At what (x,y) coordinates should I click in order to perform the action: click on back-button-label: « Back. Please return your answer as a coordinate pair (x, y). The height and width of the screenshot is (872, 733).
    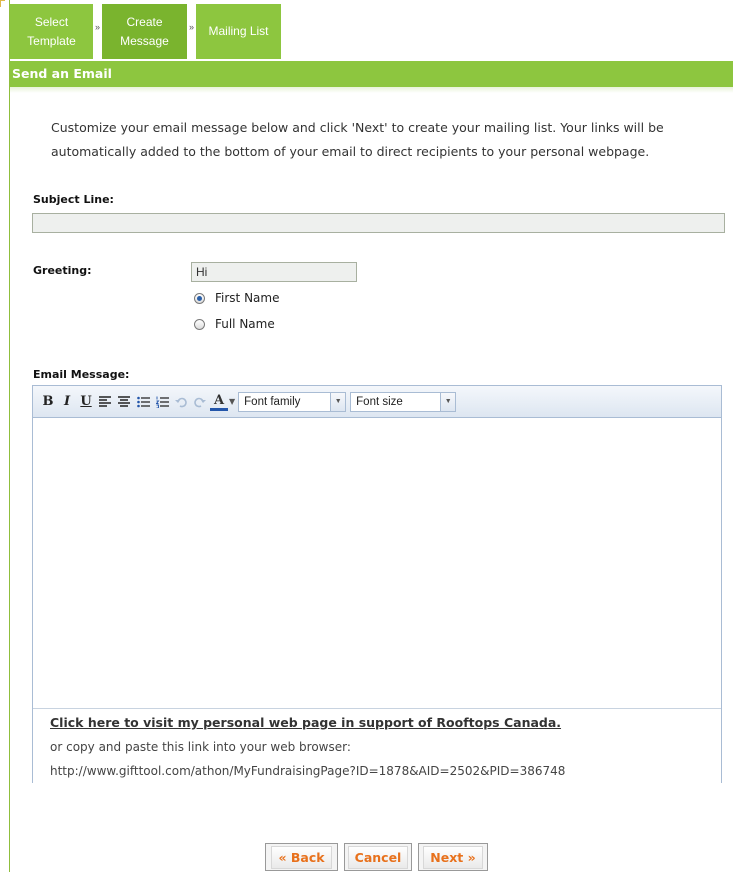
    Looking at the image, I should click on (301, 857).